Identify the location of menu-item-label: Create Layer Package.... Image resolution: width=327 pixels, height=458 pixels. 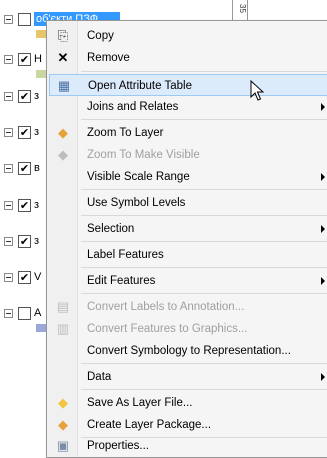
(149, 425).